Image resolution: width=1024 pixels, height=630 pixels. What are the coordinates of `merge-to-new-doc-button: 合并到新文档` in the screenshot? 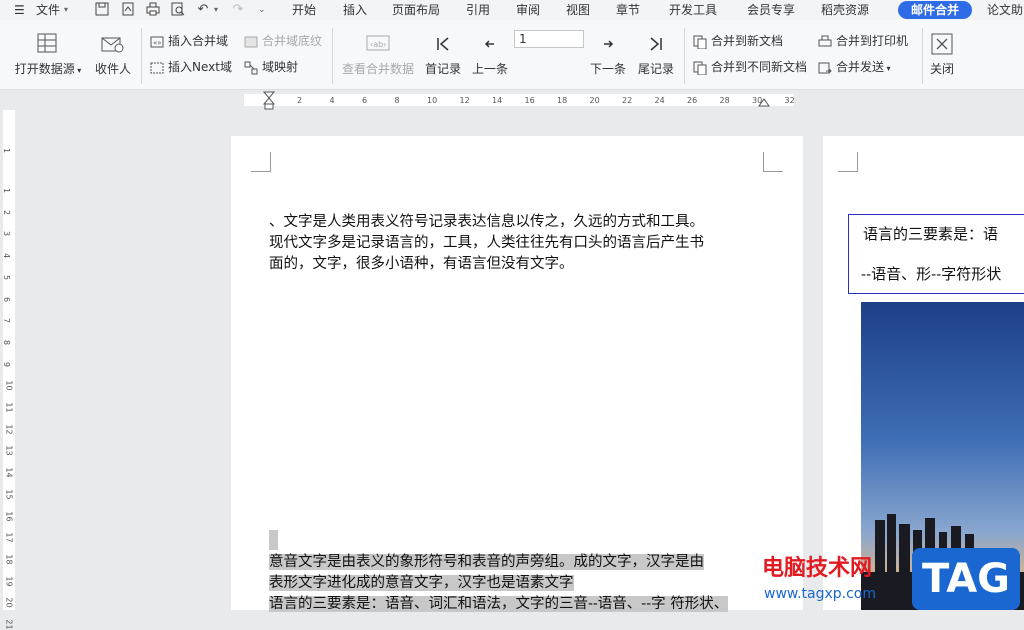 It's located at (738, 41).